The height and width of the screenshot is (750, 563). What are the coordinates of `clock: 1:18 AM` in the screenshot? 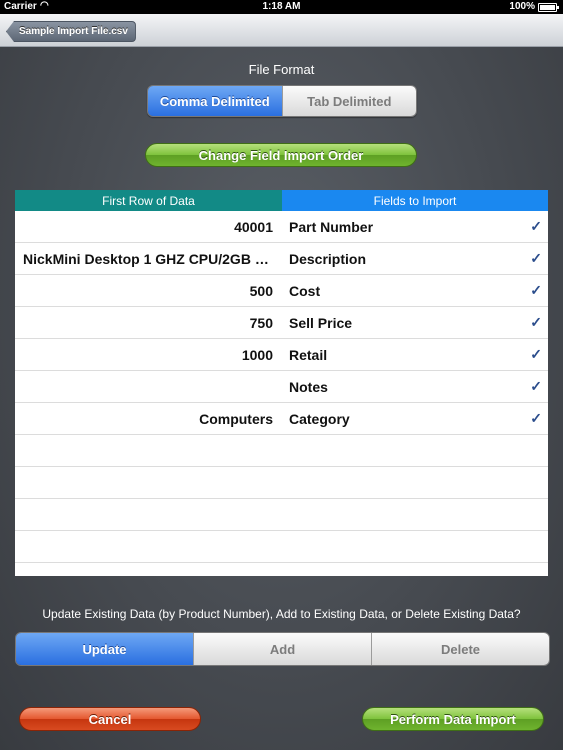 It's located at (281, 6).